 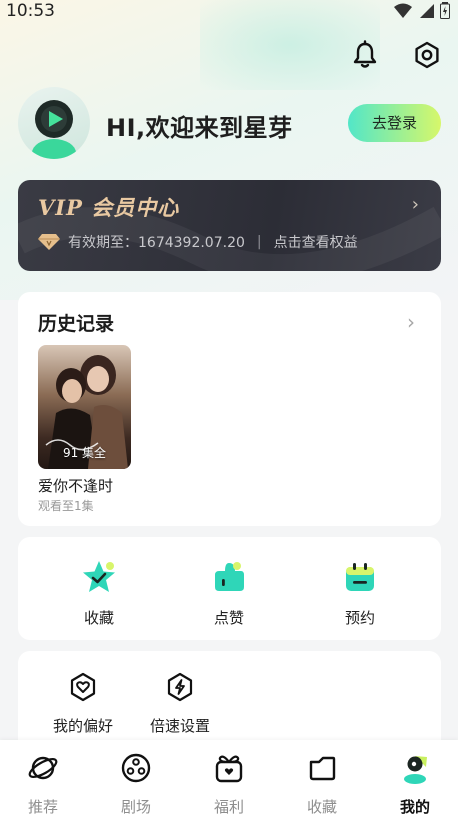 I want to click on diamond-icon, so click(x=49, y=242).